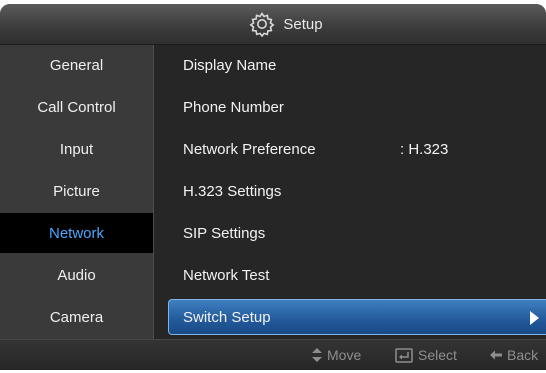  I want to click on sidebar-item-label: Network, so click(76, 233).